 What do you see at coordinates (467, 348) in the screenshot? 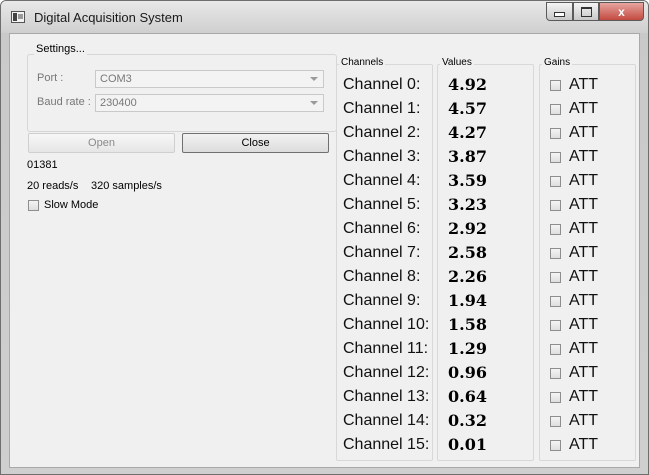
I see `channel-value: 1.29` at bounding box center [467, 348].